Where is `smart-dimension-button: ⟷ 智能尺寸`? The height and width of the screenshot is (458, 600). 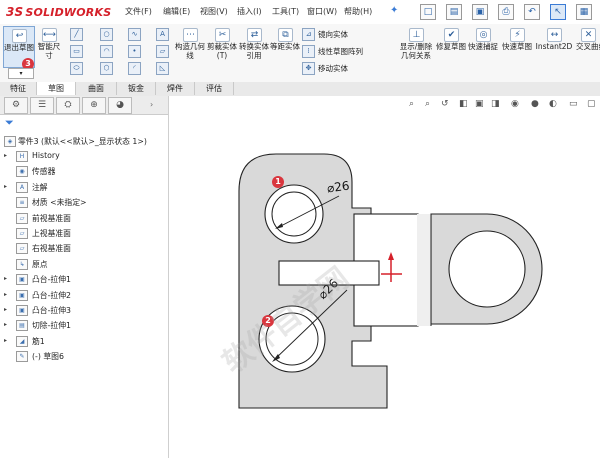
smart-dimension-button: ⟷ 智能尺寸 is located at coordinates (49, 46).